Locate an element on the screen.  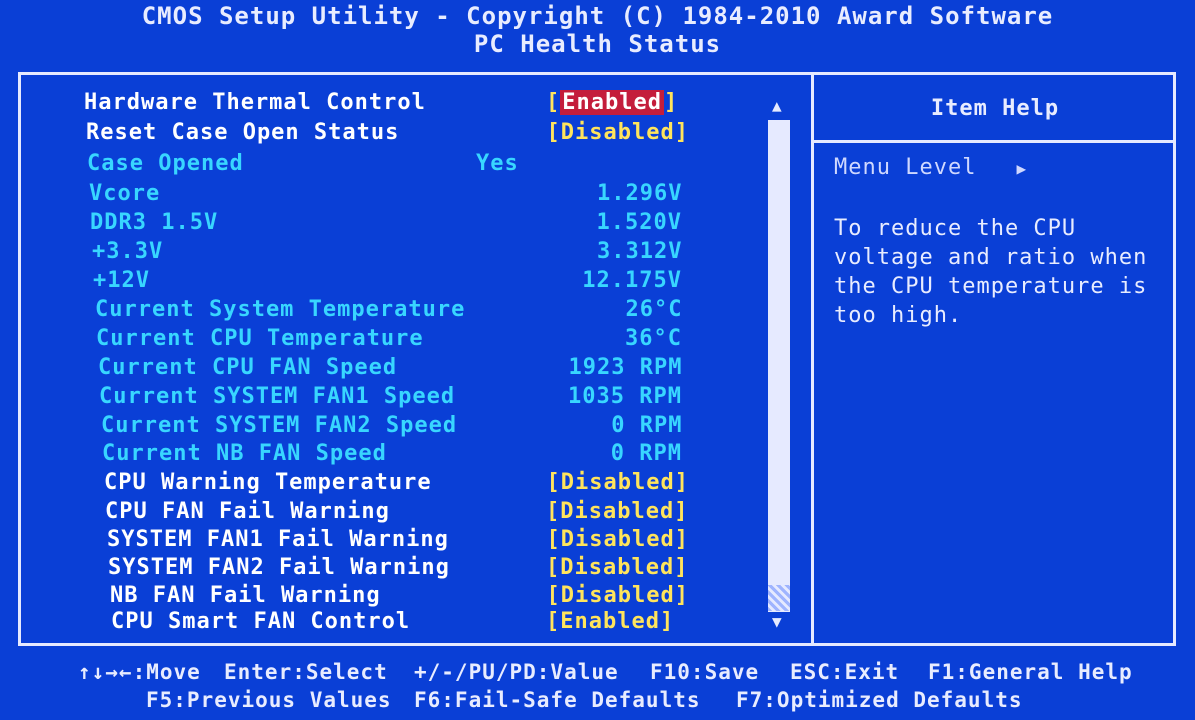
reading-value: 36°C is located at coordinates (653, 338).